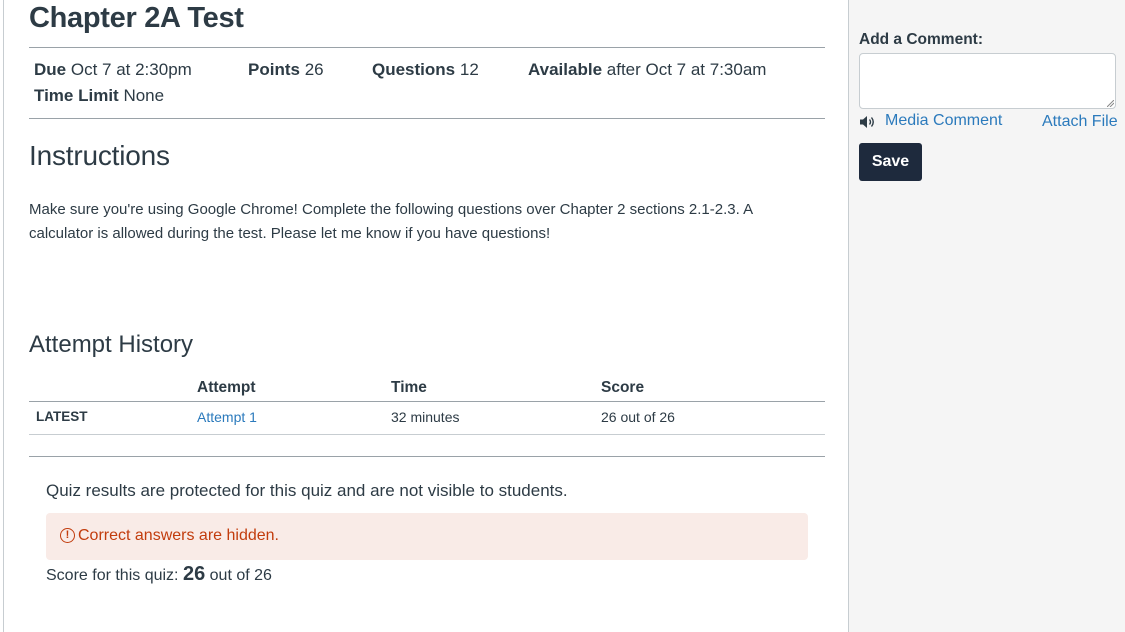 The image size is (1125, 632). What do you see at coordinates (50, 69) in the screenshot?
I see `due-label: Due` at bounding box center [50, 69].